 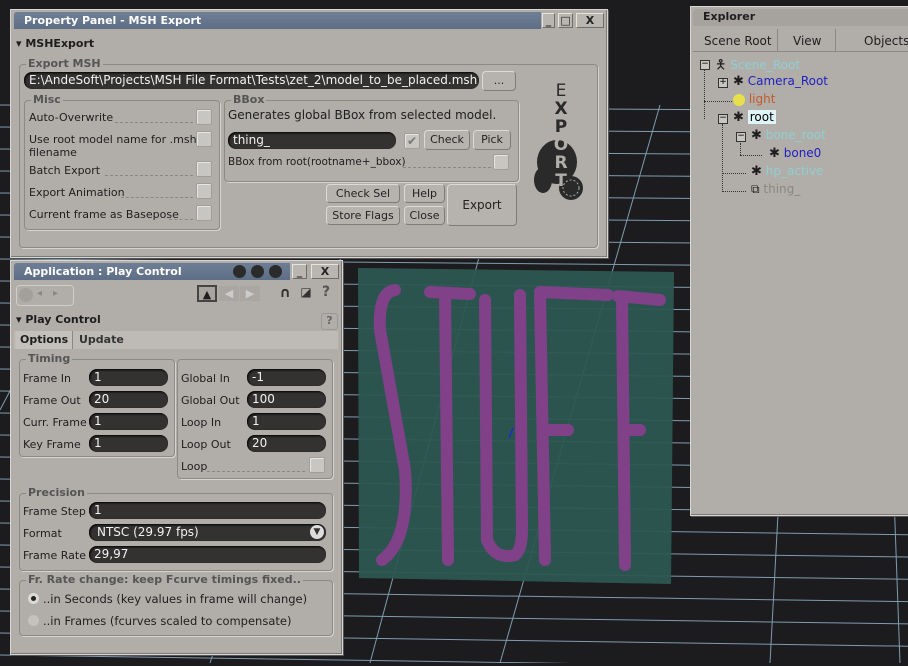 What do you see at coordinates (787, 171) in the screenshot?
I see `tree-item-hp-active: ✱ hp_active` at bounding box center [787, 171].